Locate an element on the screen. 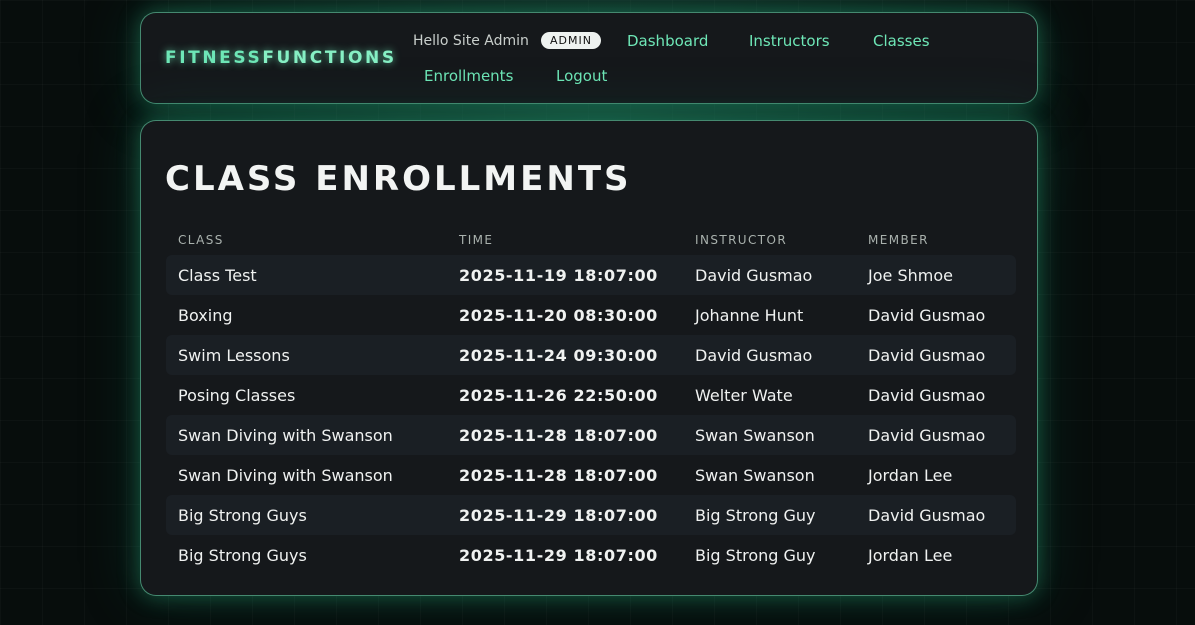 The width and height of the screenshot is (1195, 625). column-header-member: MEMBER is located at coordinates (898, 240).